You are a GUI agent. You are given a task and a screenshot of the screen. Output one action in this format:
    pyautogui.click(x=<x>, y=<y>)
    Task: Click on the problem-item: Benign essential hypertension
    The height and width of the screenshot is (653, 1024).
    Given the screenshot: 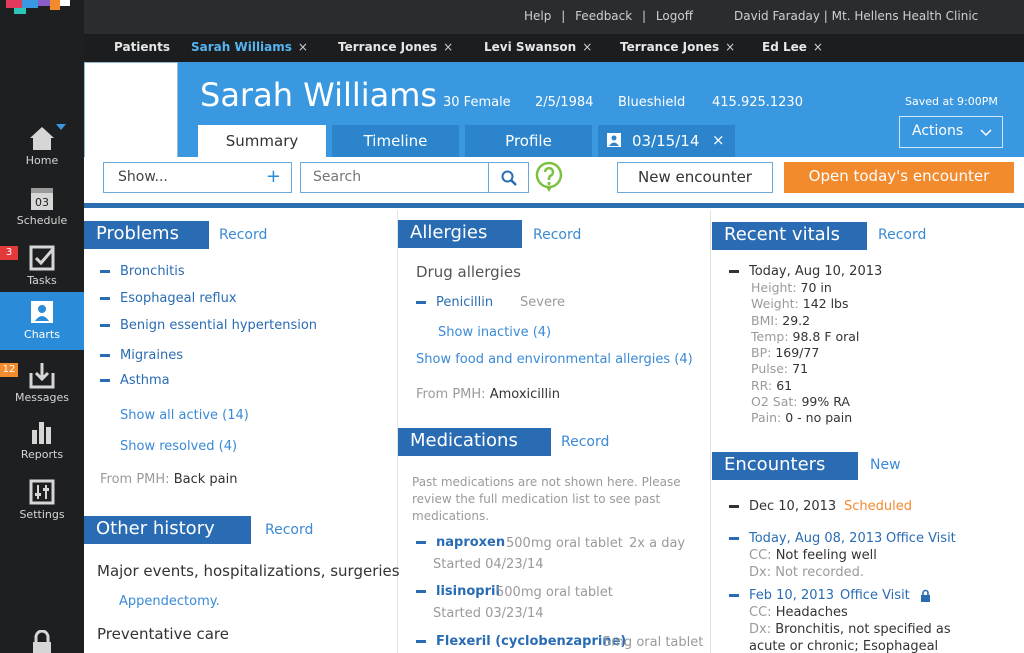 What is the action you would take?
    pyautogui.click(x=208, y=325)
    